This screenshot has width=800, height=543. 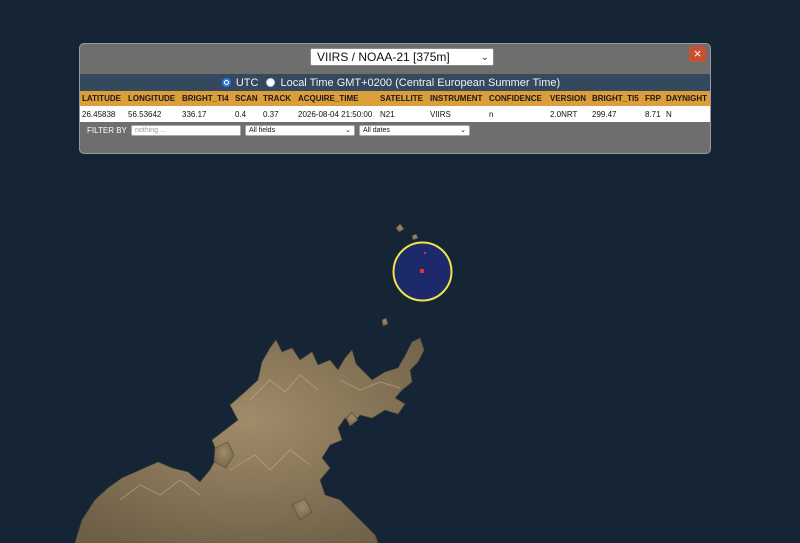 I want to click on sensor-select: VIIRS / NOAA-21 [375m] ⌄, so click(x=402, y=57).